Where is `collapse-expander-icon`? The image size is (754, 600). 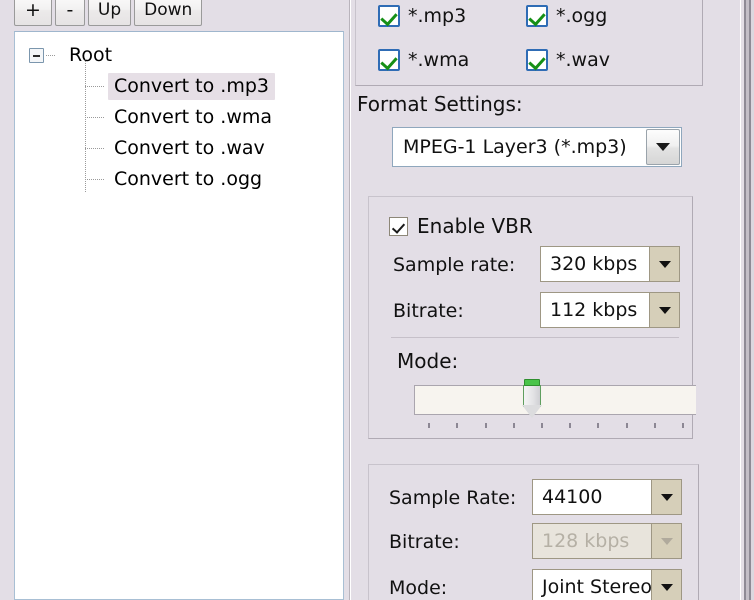 collapse-expander-icon is located at coordinates (36, 55).